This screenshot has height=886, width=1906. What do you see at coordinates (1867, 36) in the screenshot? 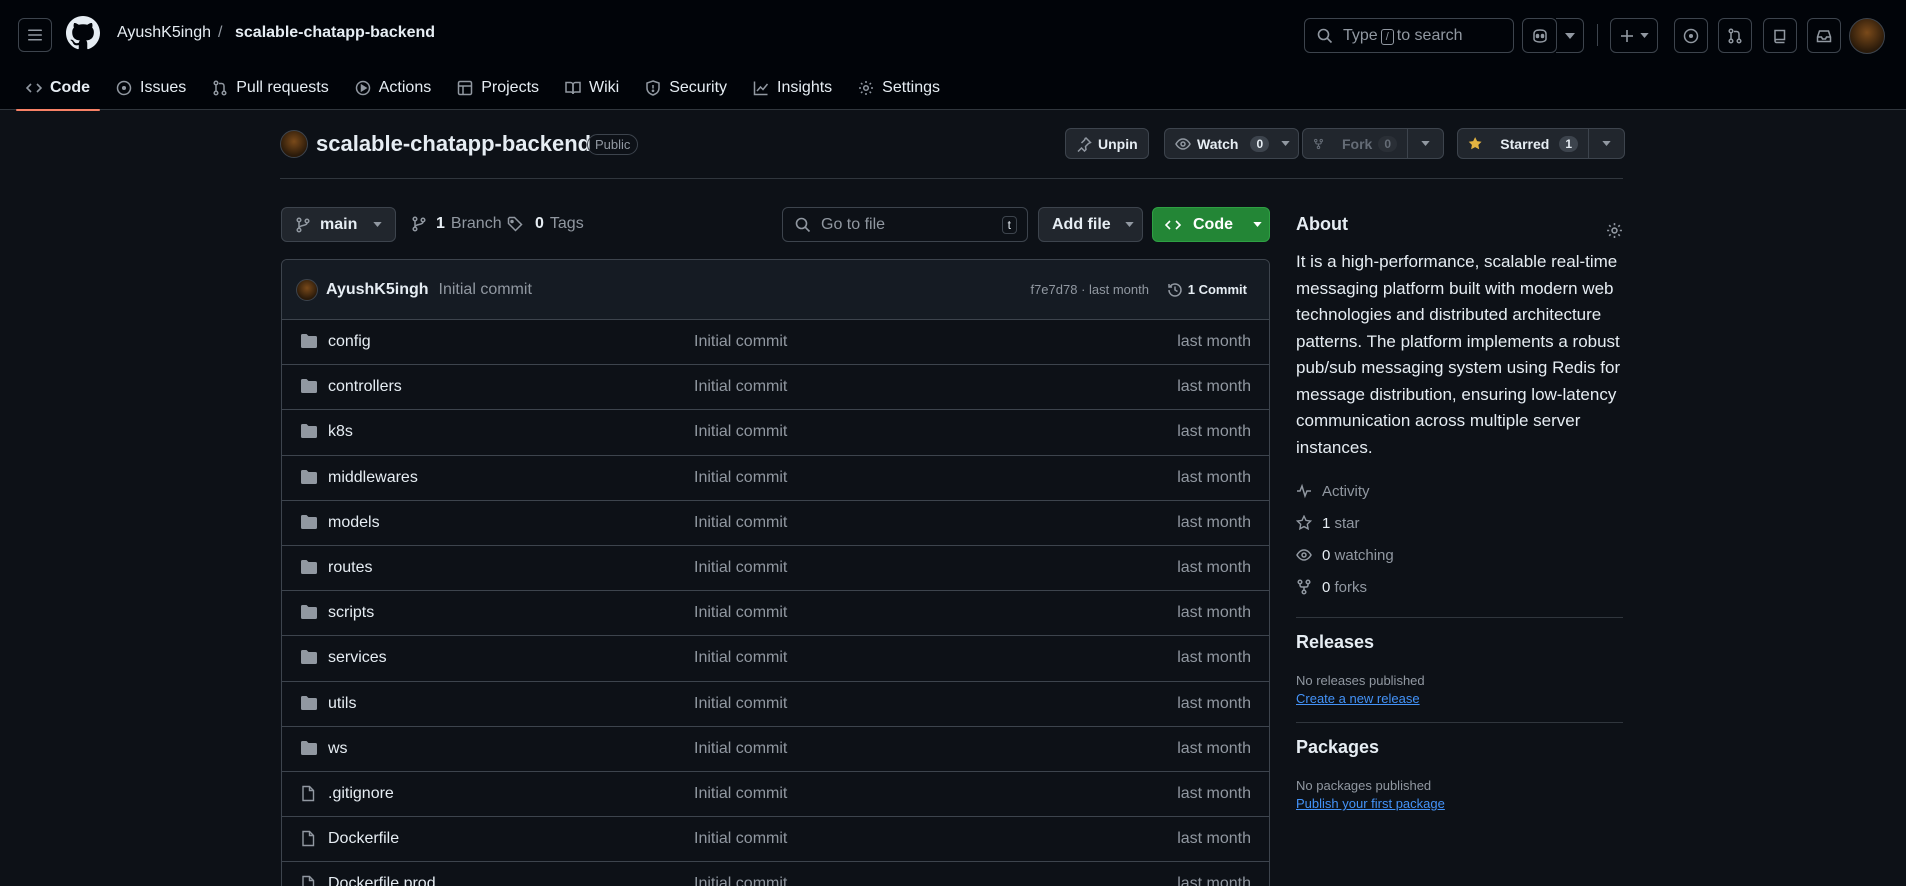
I see `user-avatar` at bounding box center [1867, 36].